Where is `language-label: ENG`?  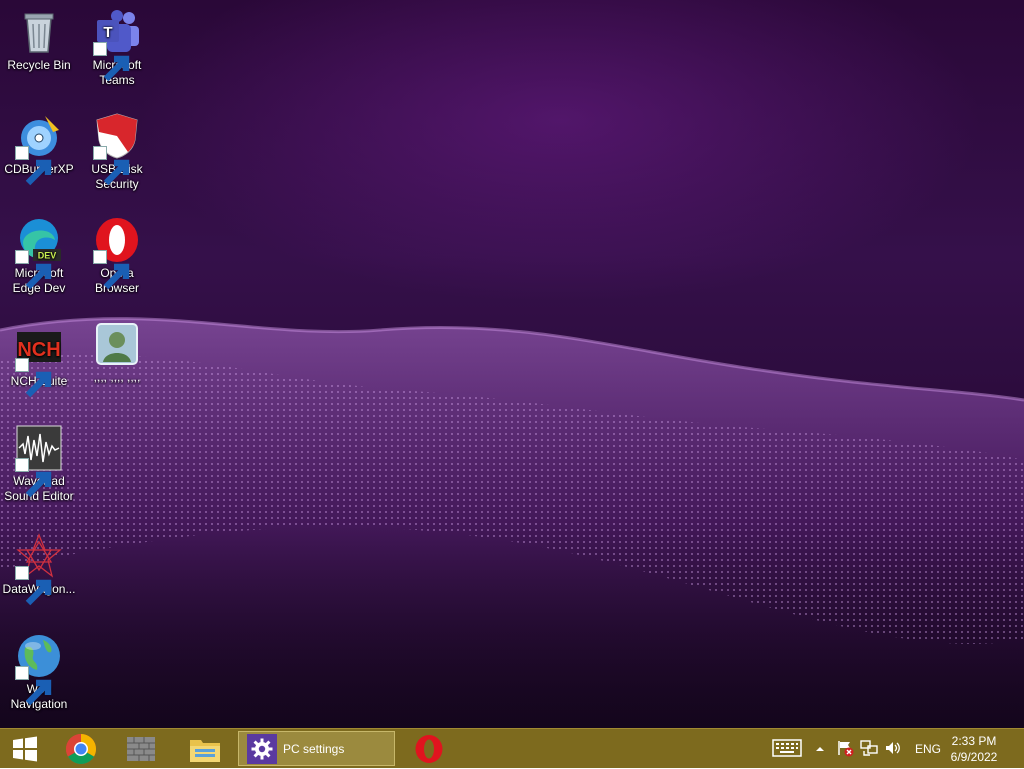 language-label: ENG is located at coordinates (927, 749).